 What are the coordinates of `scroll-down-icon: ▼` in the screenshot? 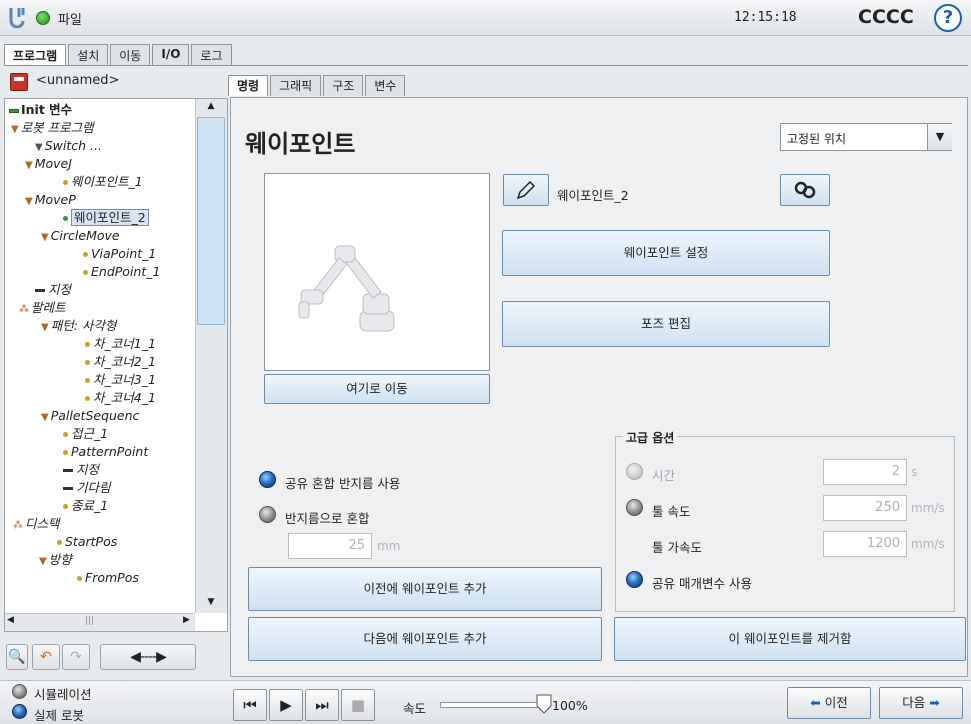 It's located at (211, 604).